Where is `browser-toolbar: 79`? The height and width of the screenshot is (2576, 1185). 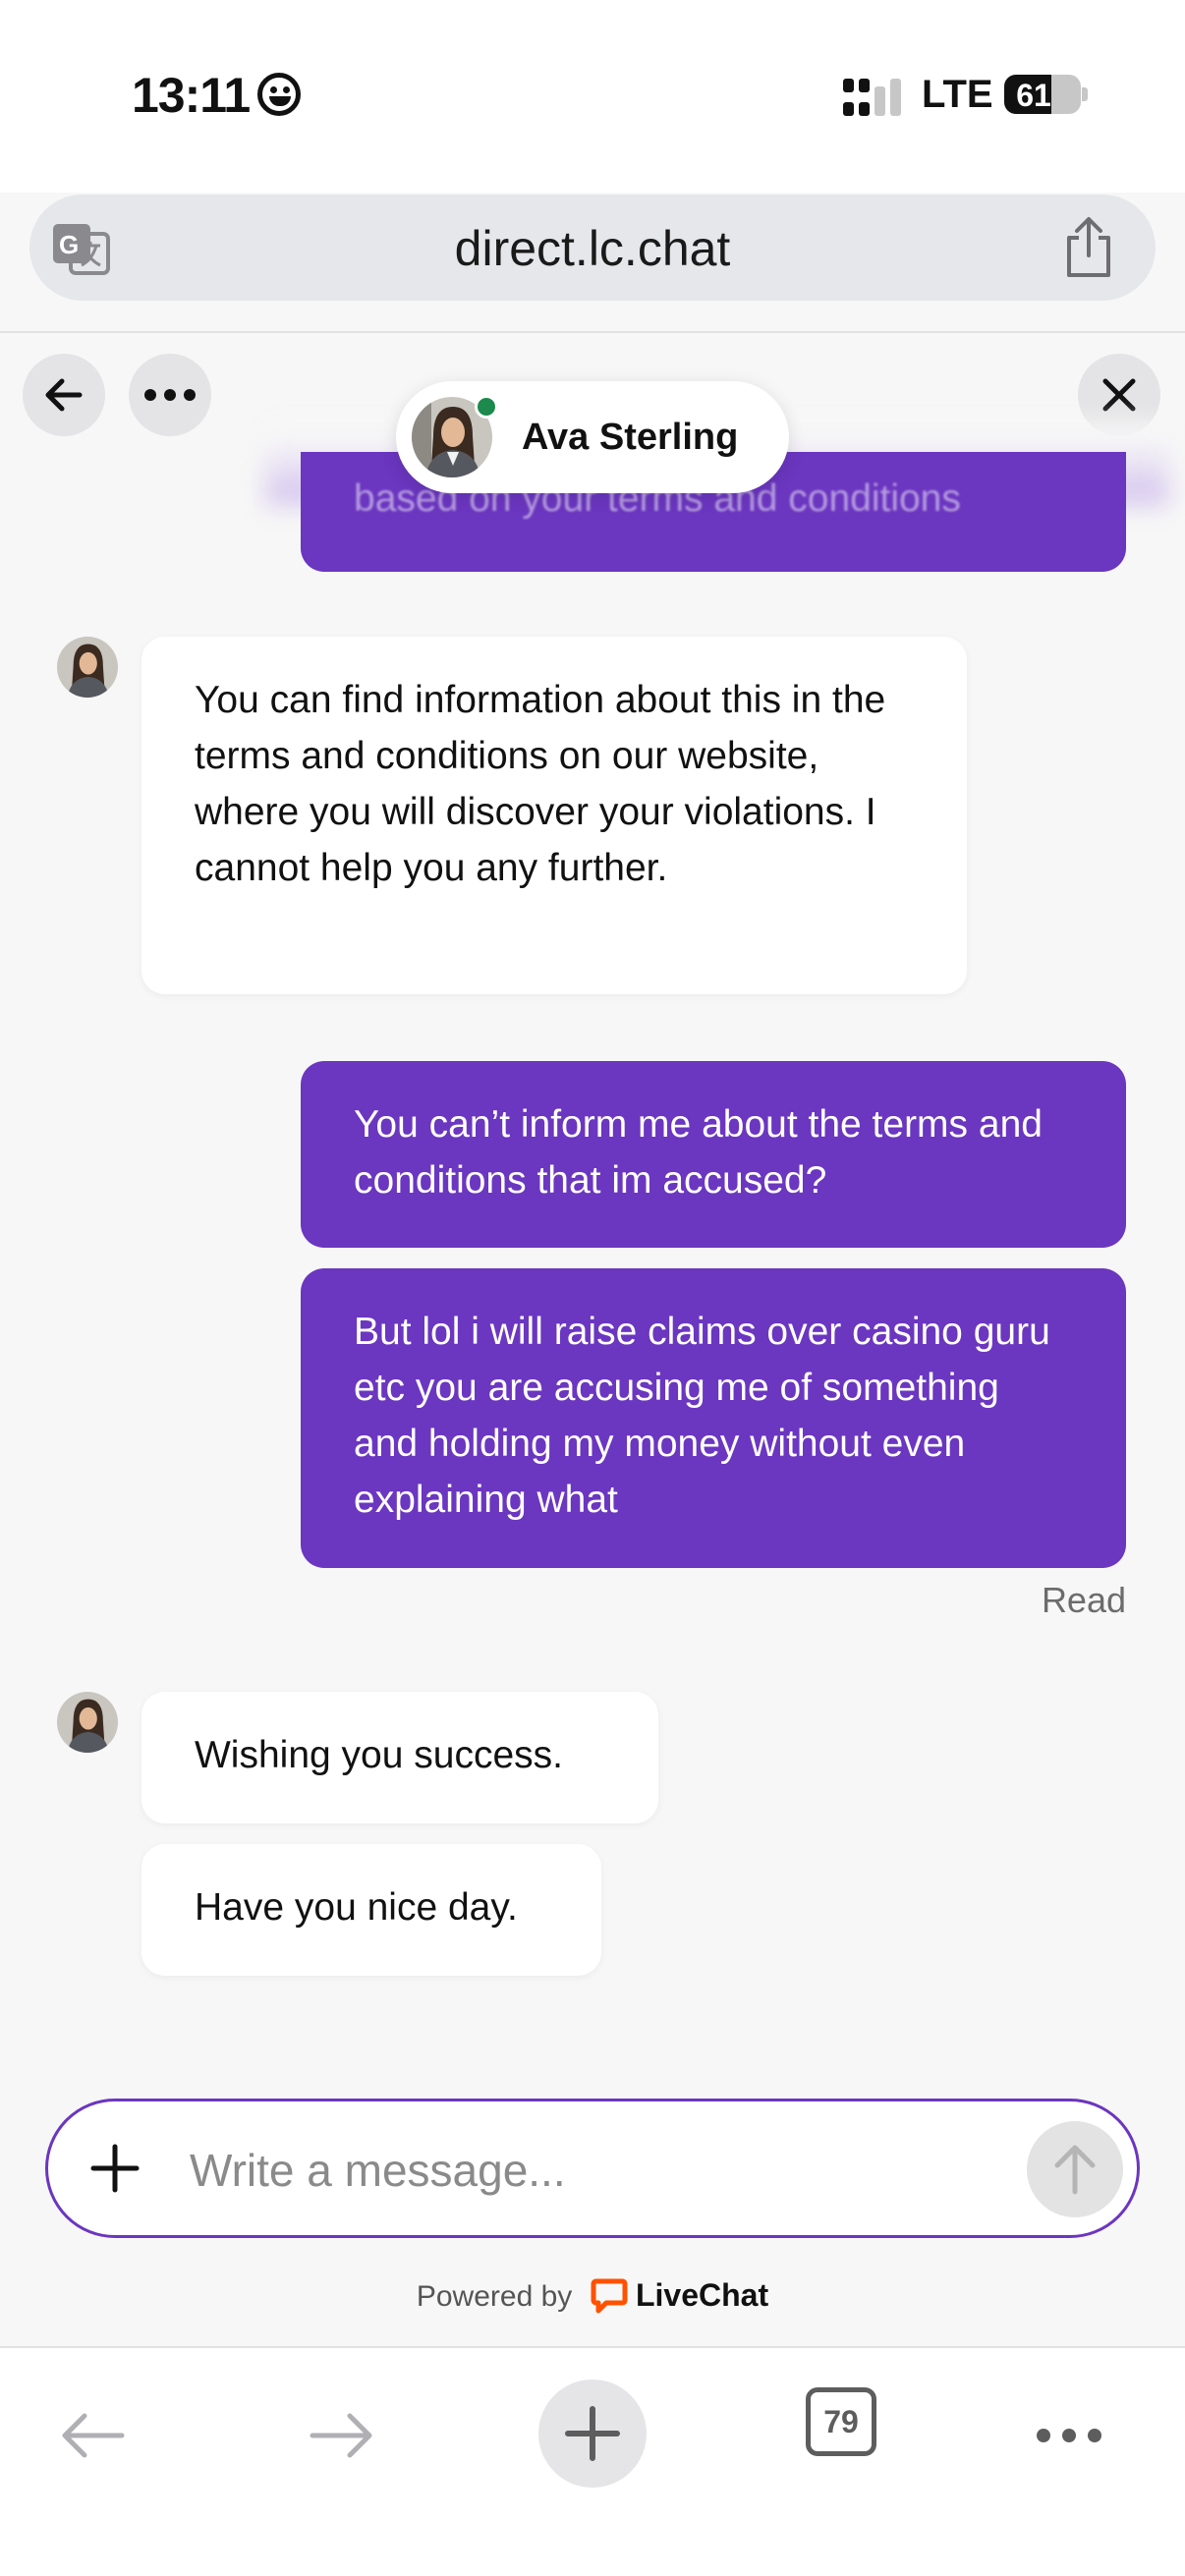
browser-toolbar: 79 is located at coordinates (592, 2461).